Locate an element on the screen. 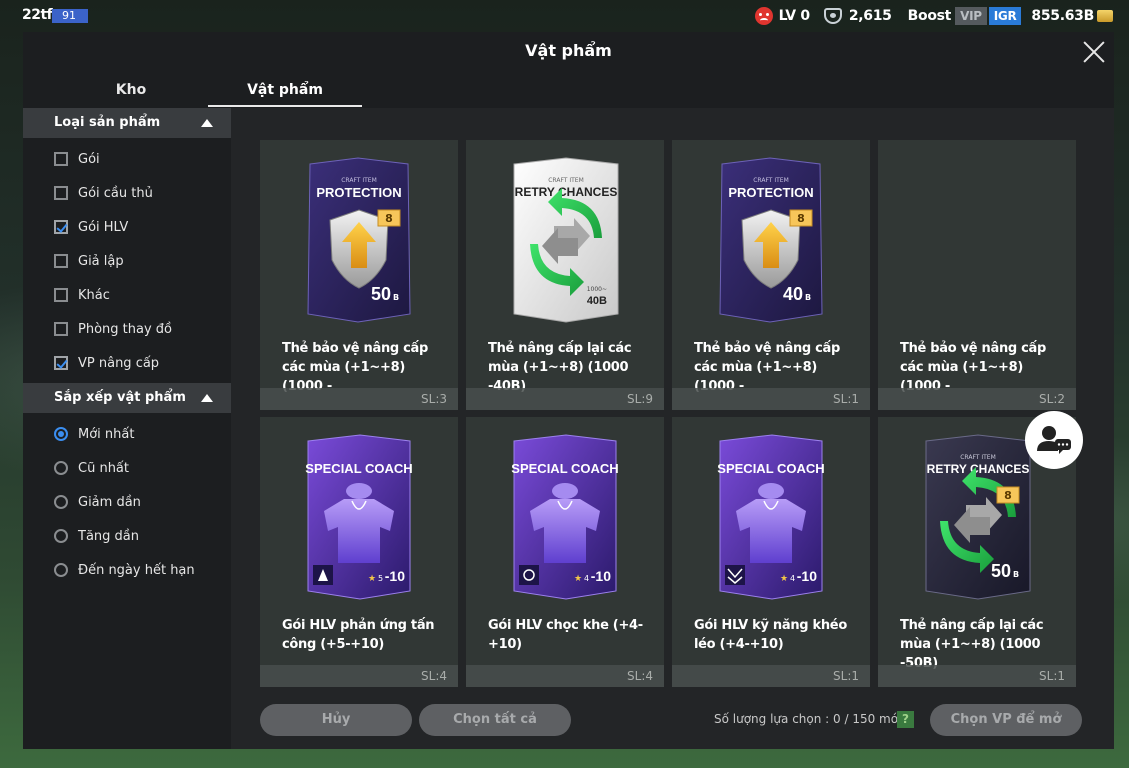 The height and width of the screenshot is (768, 1129). card-title: PROTECTION is located at coordinates (770, 192).